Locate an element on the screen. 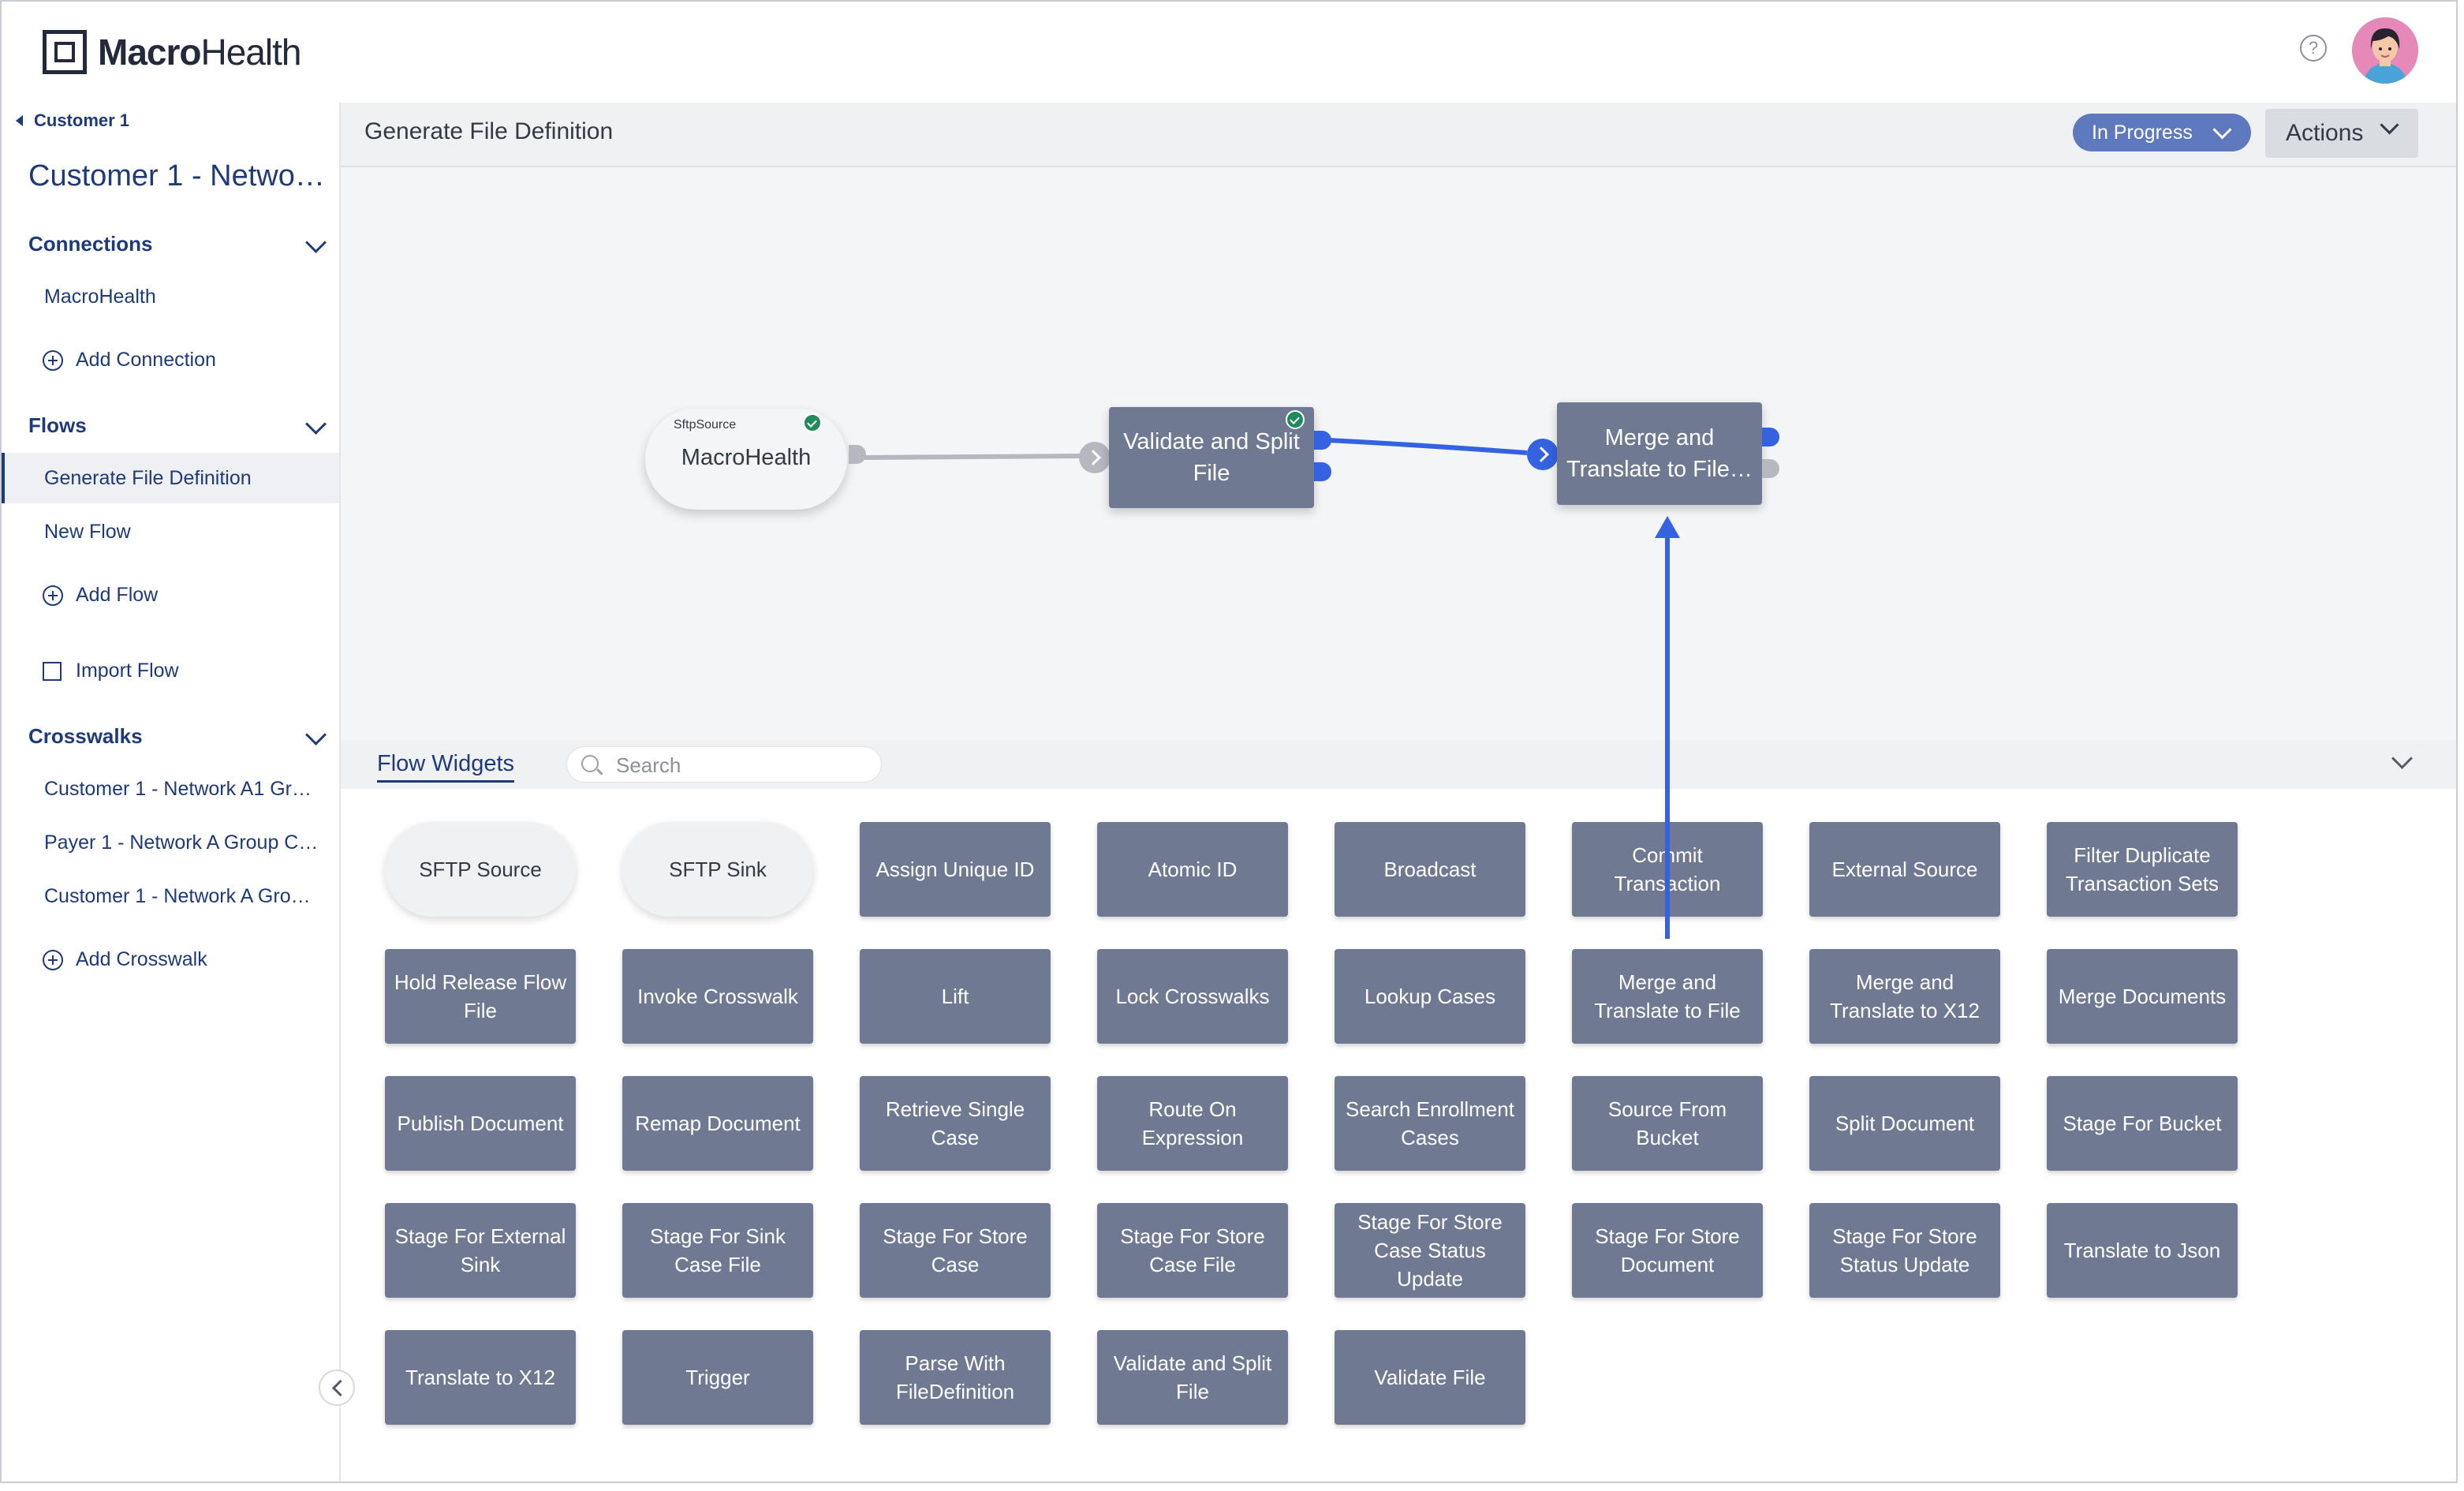  widget-lookup-cases: Lookup Cases is located at coordinates (1430, 996).